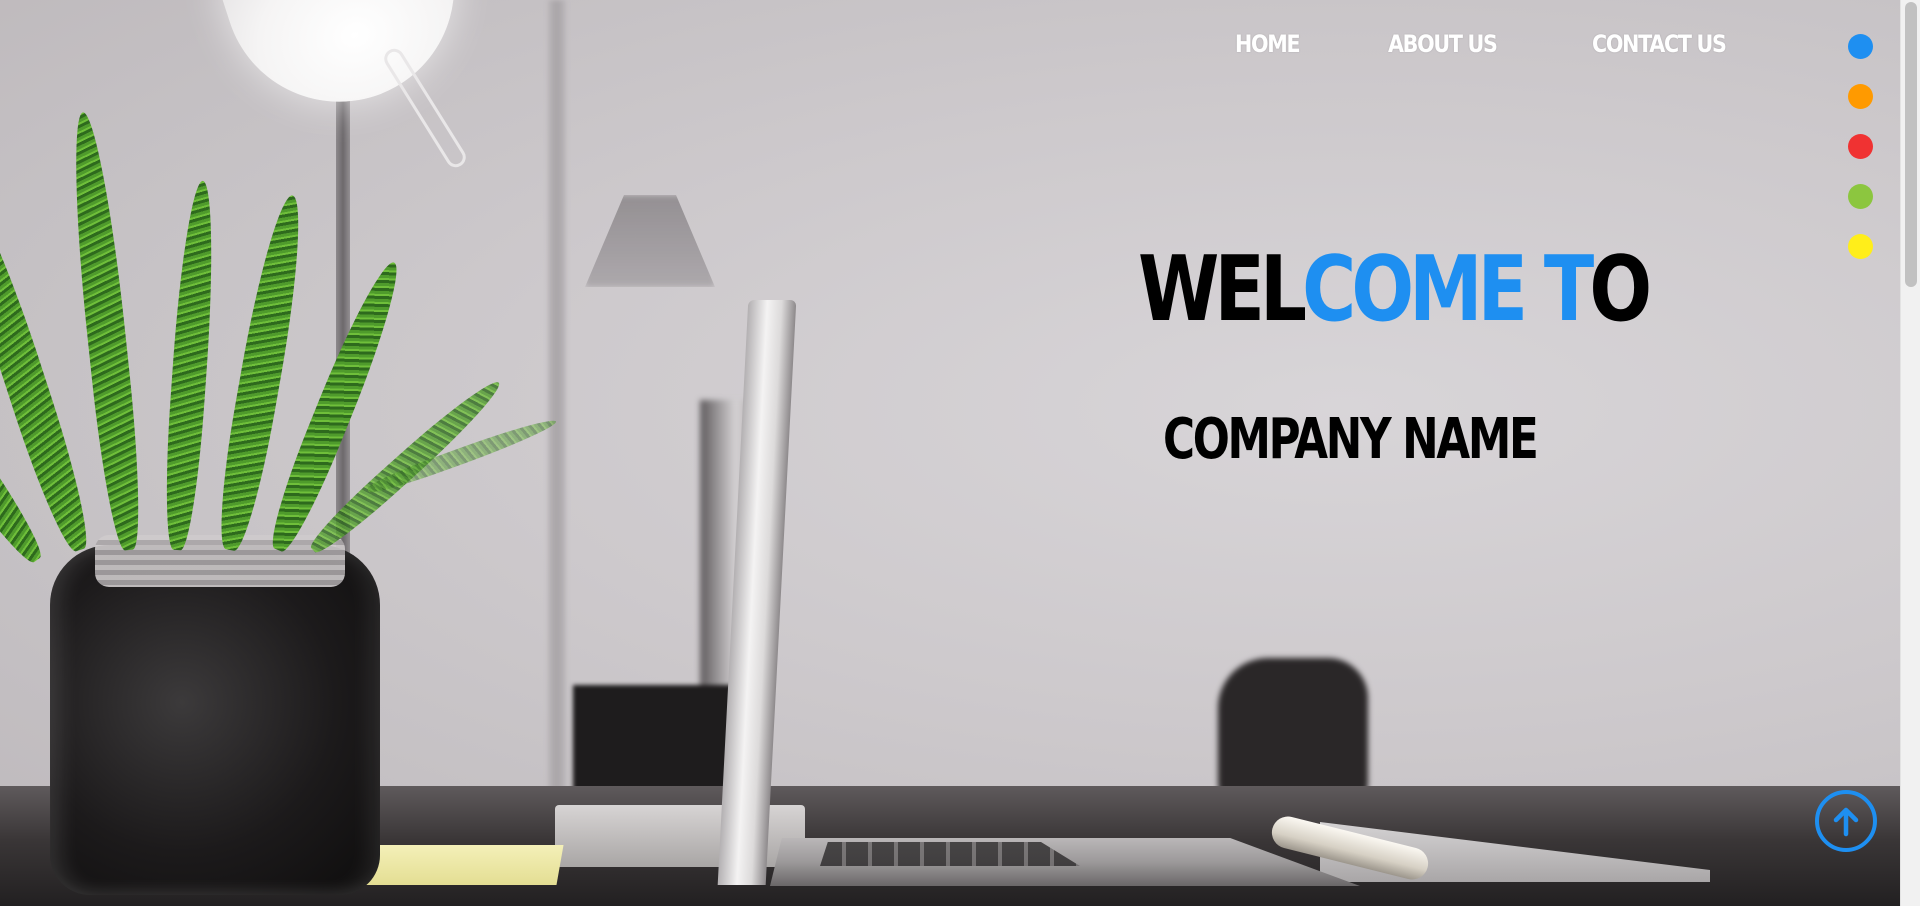 This screenshot has width=1920, height=906. Describe the element at coordinates (1659, 44) in the screenshot. I see `nav-contact-us-link: CONTACT US` at that location.